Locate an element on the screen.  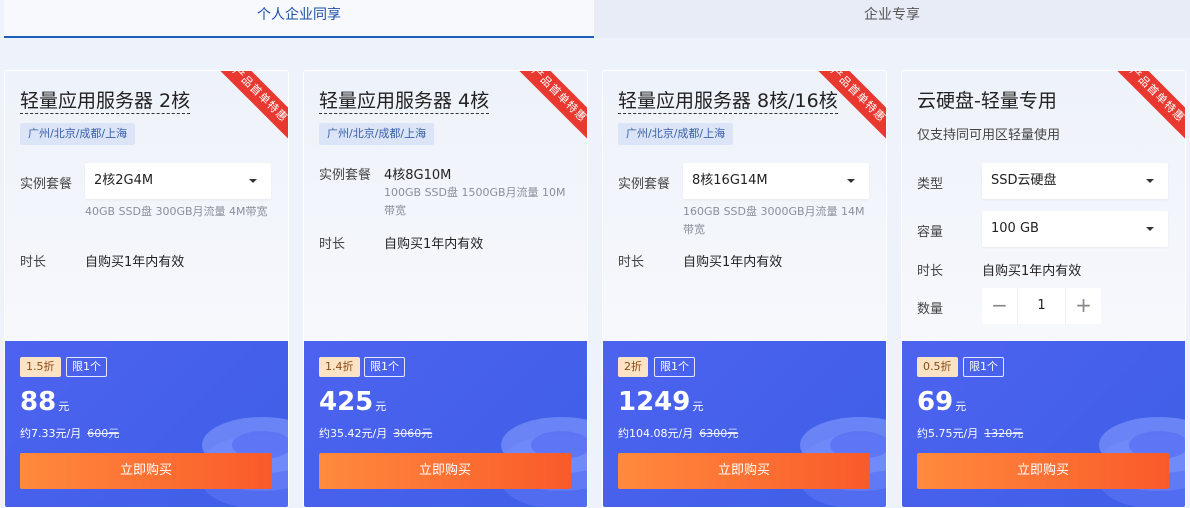
price-panel: 1.5折 限1个 88 元 约7.33元/月 600元 立即购买 is located at coordinates (146, 424).